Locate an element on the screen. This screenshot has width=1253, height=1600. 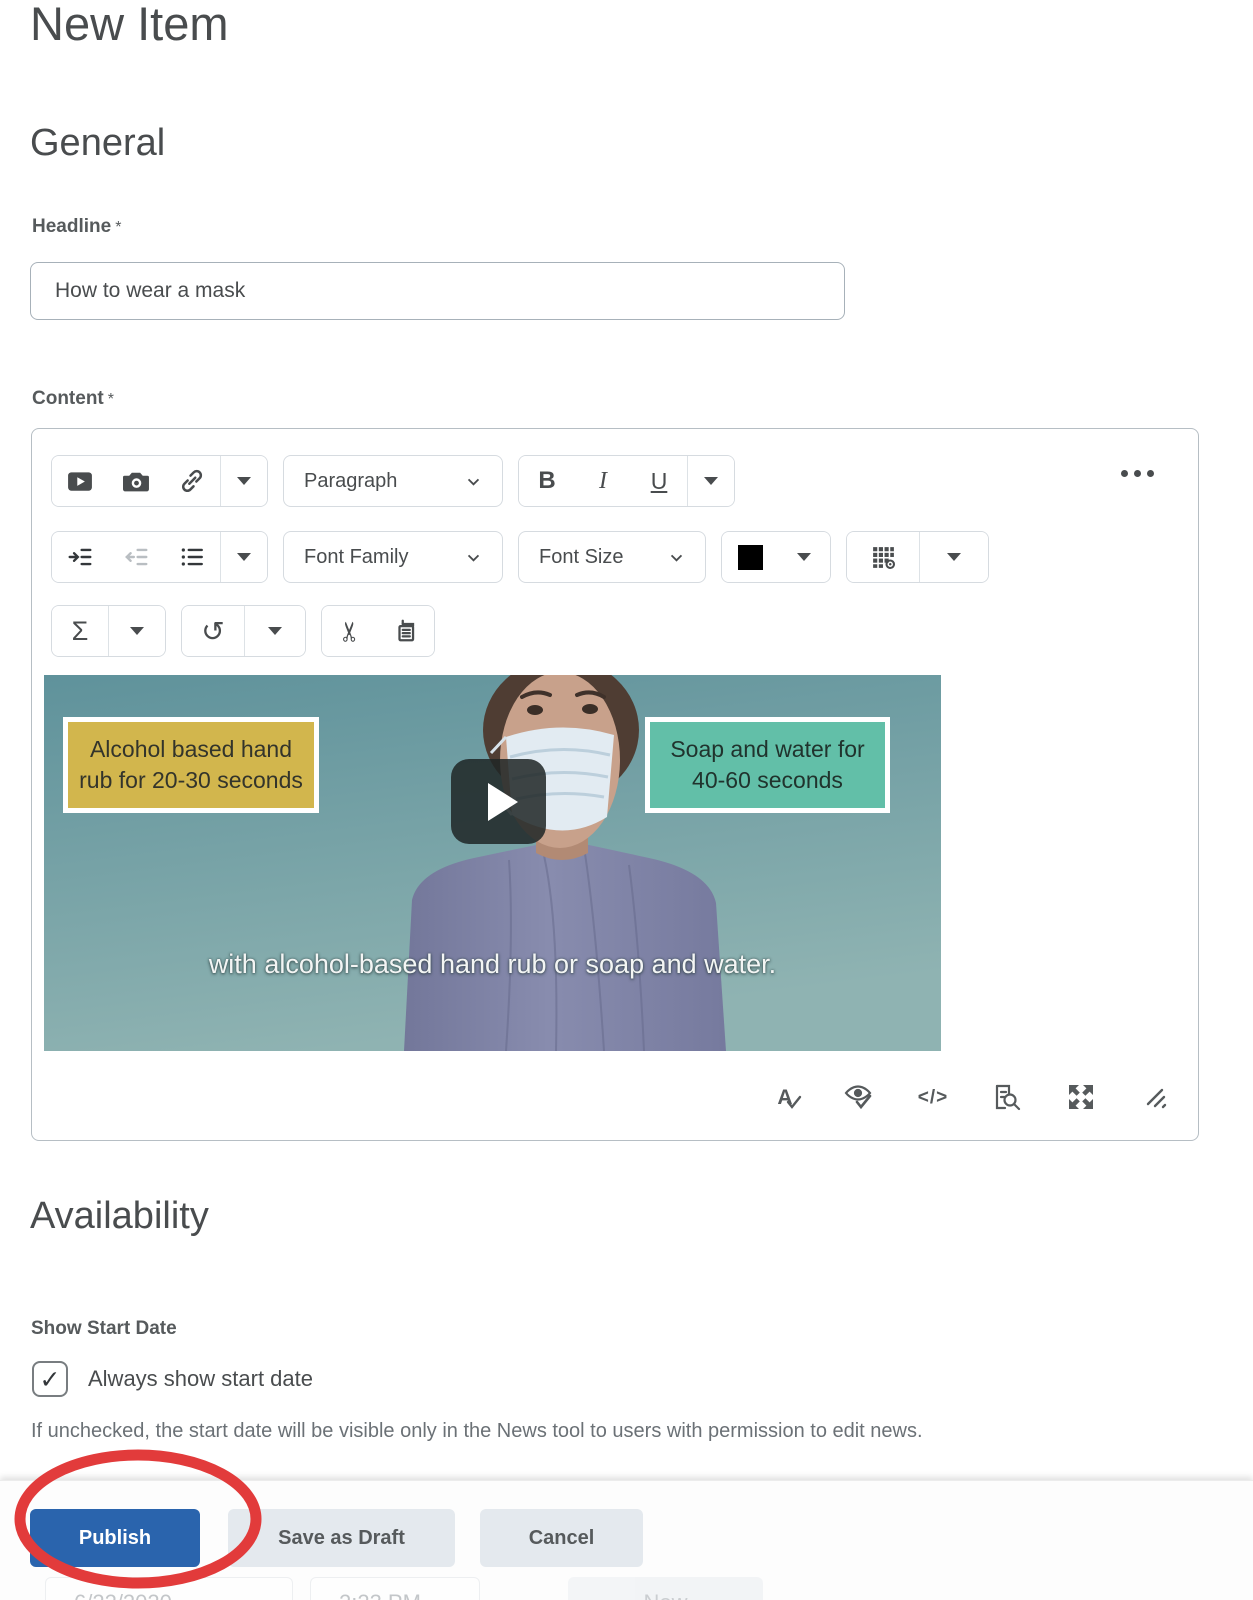
paragraph-format-select: Paragraph is located at coordinates (393, 481).